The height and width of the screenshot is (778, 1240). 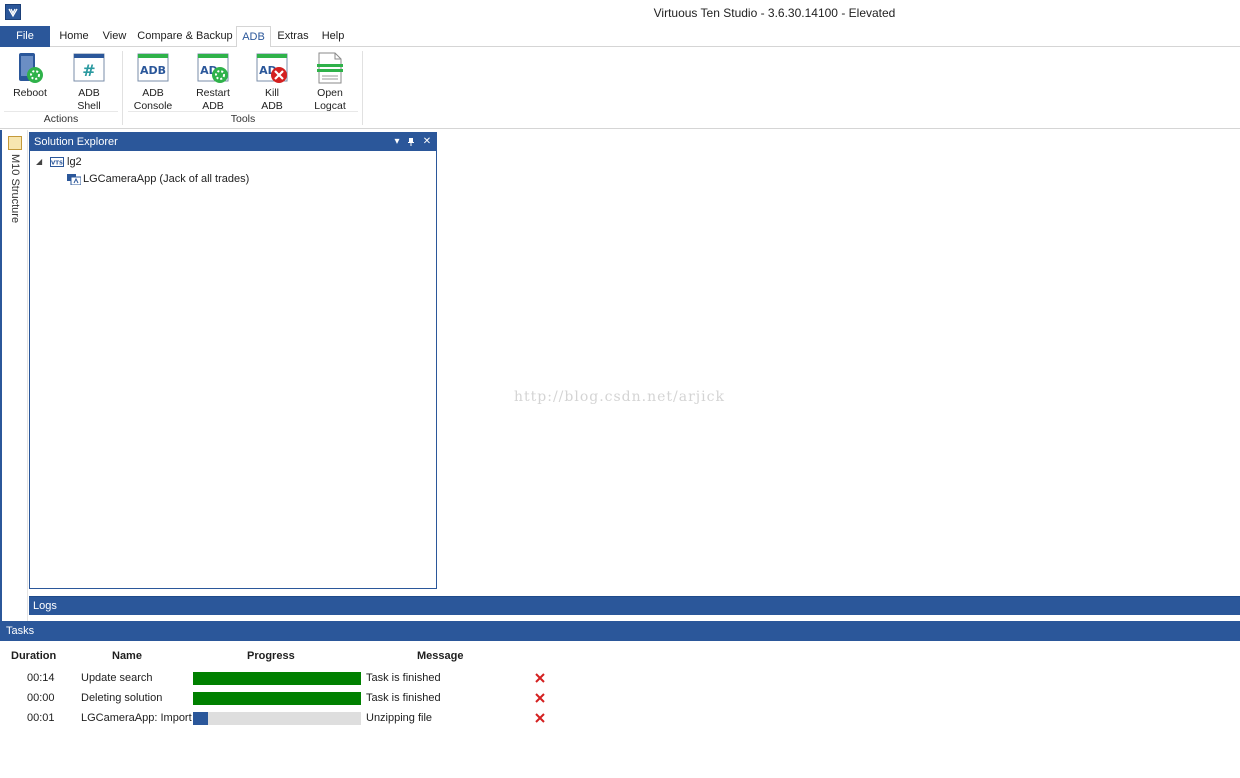 What do you see at coordinates (122, 698) in the screenshot?
I see `task-name: Deleting solution` at bounding box center [122, 698].